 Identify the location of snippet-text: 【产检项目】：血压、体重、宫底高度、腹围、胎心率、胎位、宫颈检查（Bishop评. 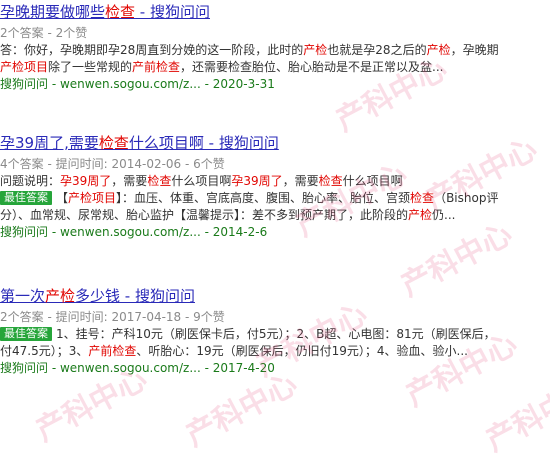
(277, 198).